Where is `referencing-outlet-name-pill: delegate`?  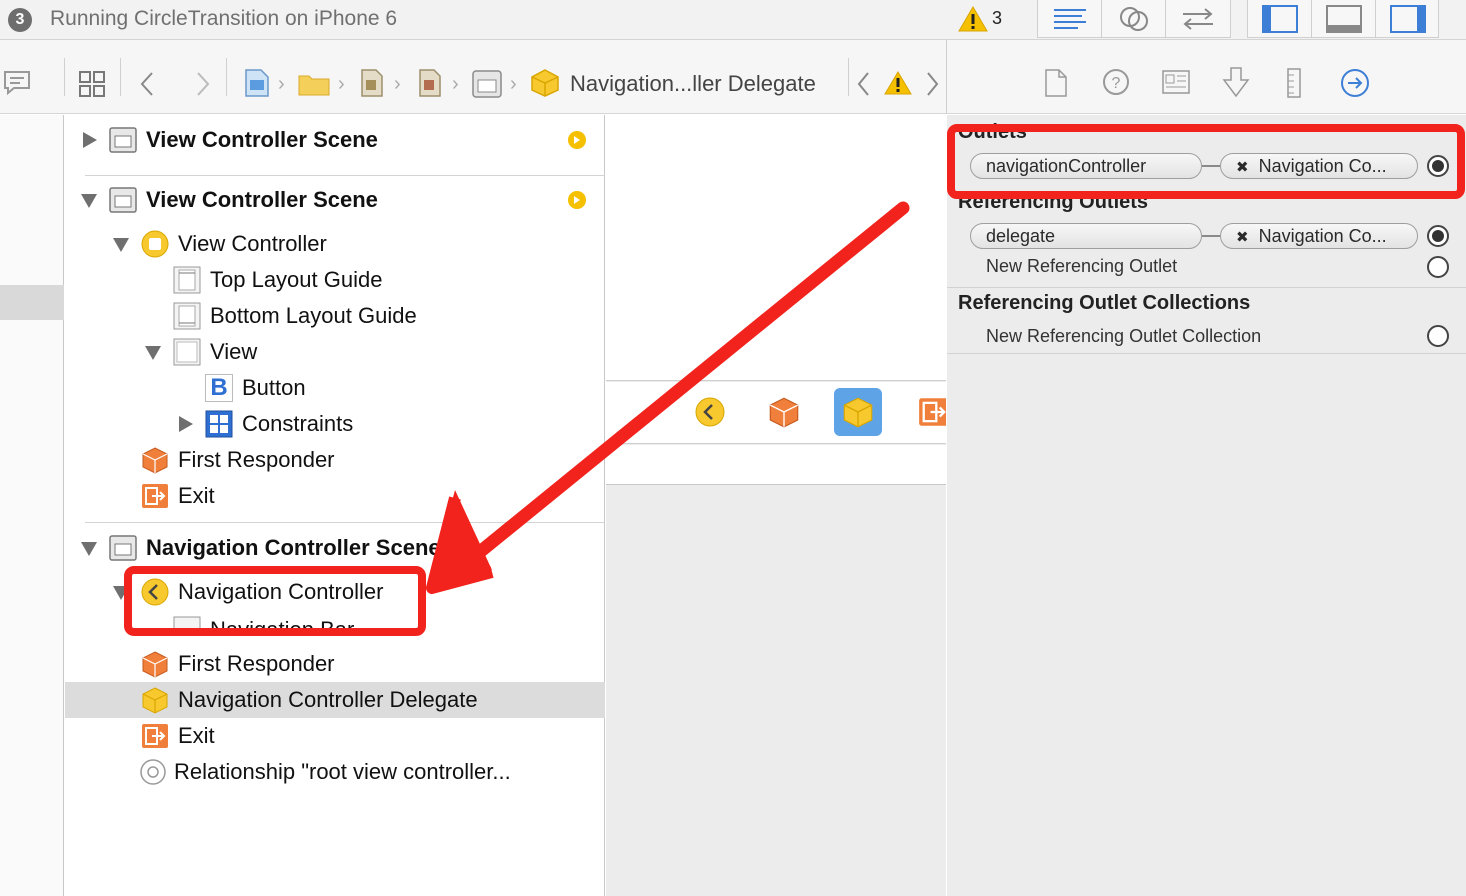 referencing-outlet-name-pill: delegate is located at coordinates (1086, 236).